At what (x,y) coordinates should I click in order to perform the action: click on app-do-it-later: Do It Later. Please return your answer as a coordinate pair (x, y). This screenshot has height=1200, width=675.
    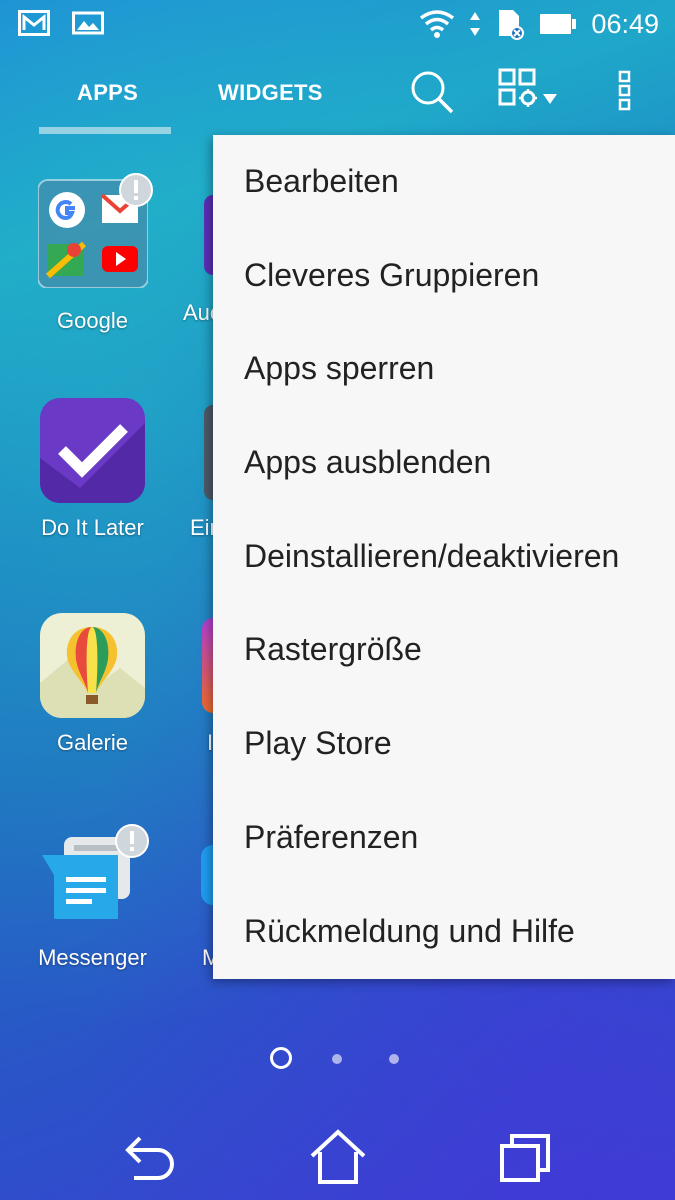
    Looking at the image, I should click on (75, 473).